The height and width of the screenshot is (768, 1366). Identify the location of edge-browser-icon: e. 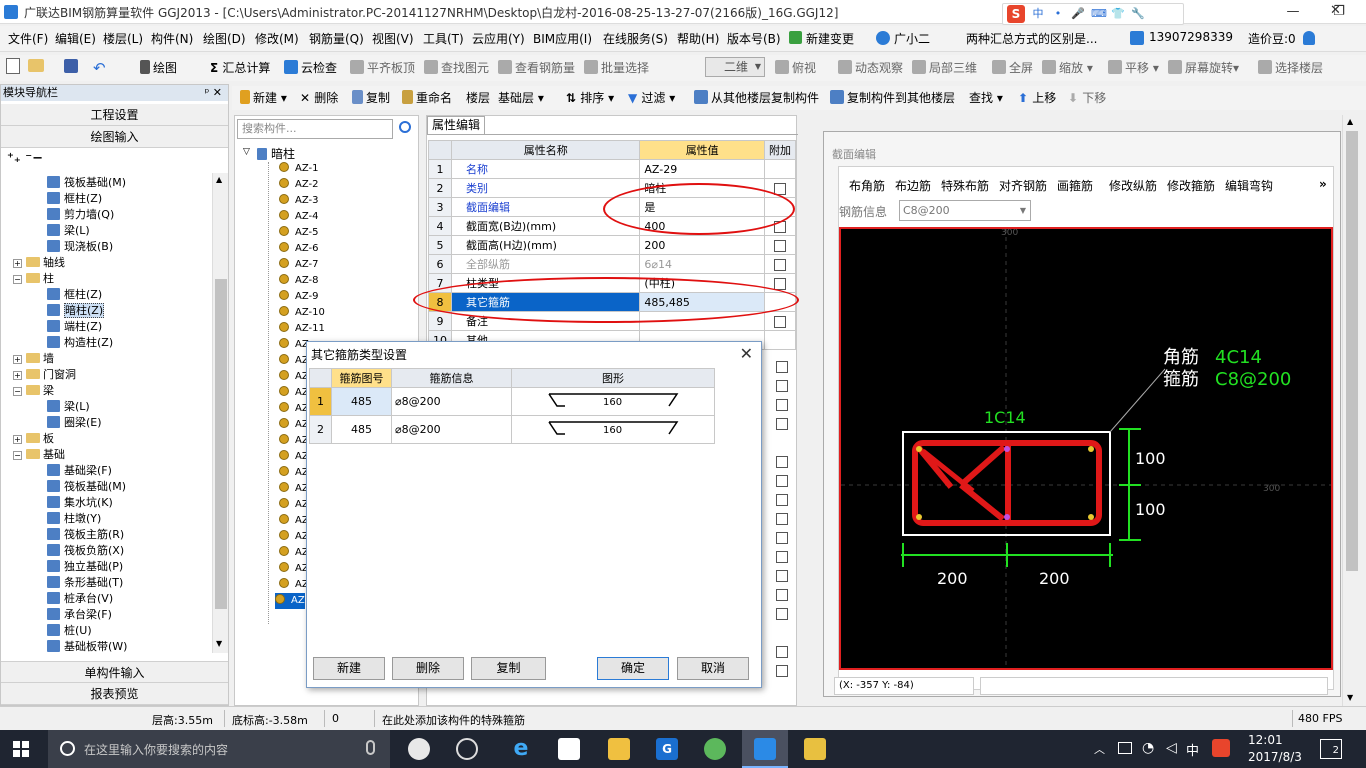
(521, 749).